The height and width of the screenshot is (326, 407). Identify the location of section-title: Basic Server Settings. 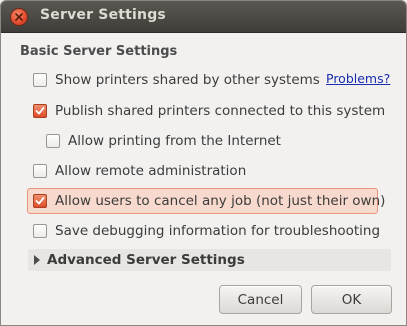
(99, 51).